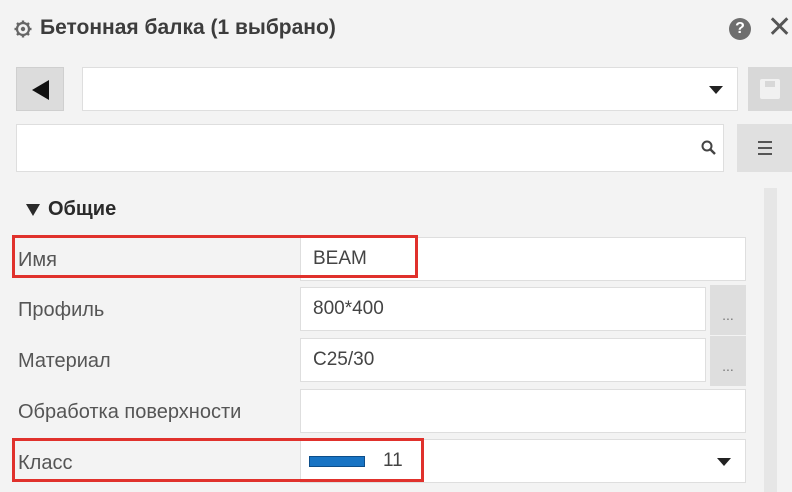 This screenshot has height=492, width=792. I want to click on highlight-box-class, so click(218, 460).